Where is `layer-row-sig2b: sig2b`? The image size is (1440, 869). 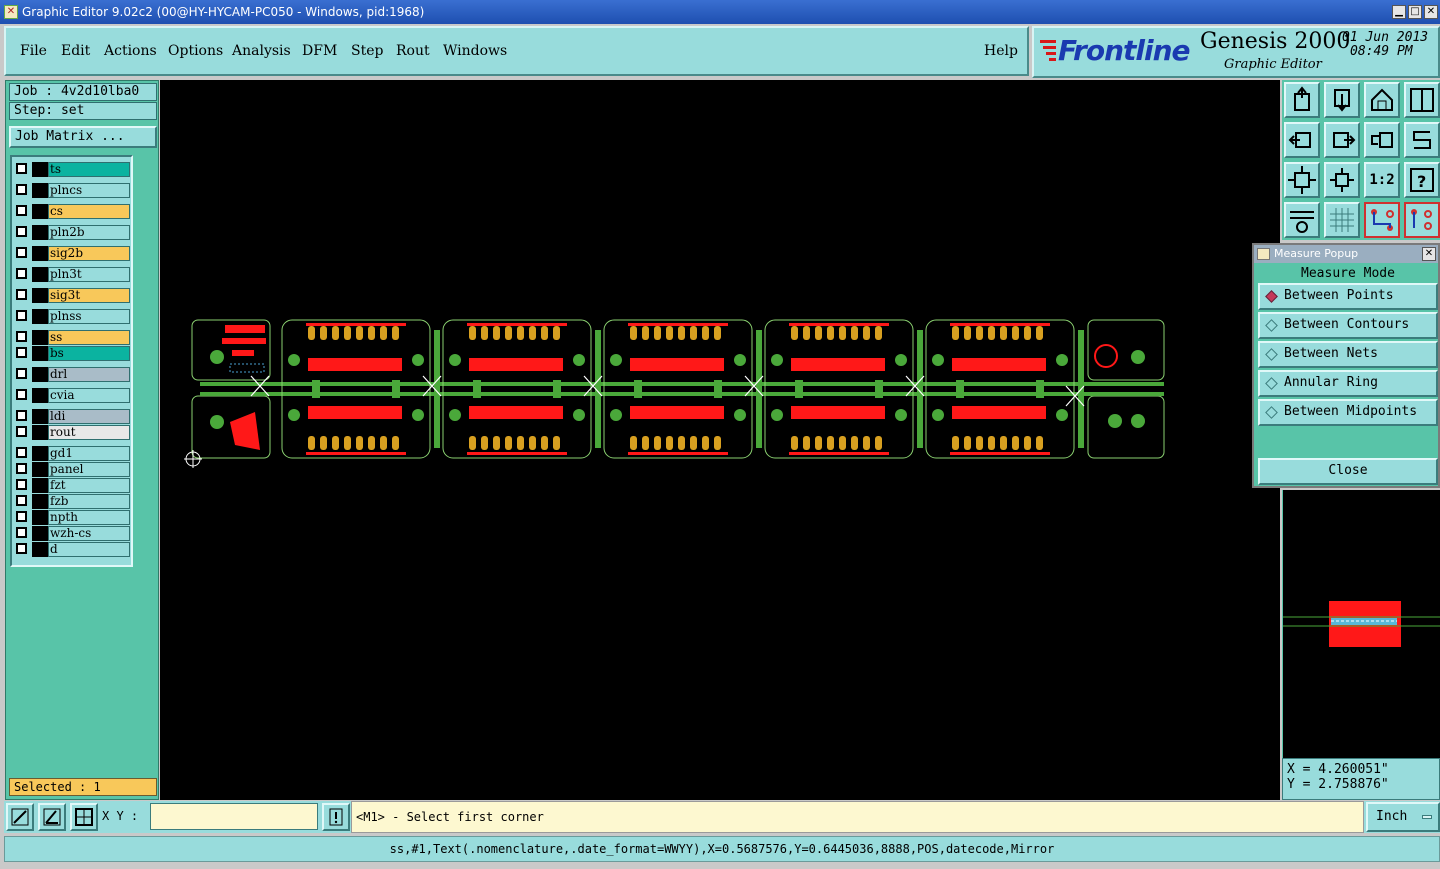
layer-row-sig2b: sig2b is located at coordinates (73, 253).